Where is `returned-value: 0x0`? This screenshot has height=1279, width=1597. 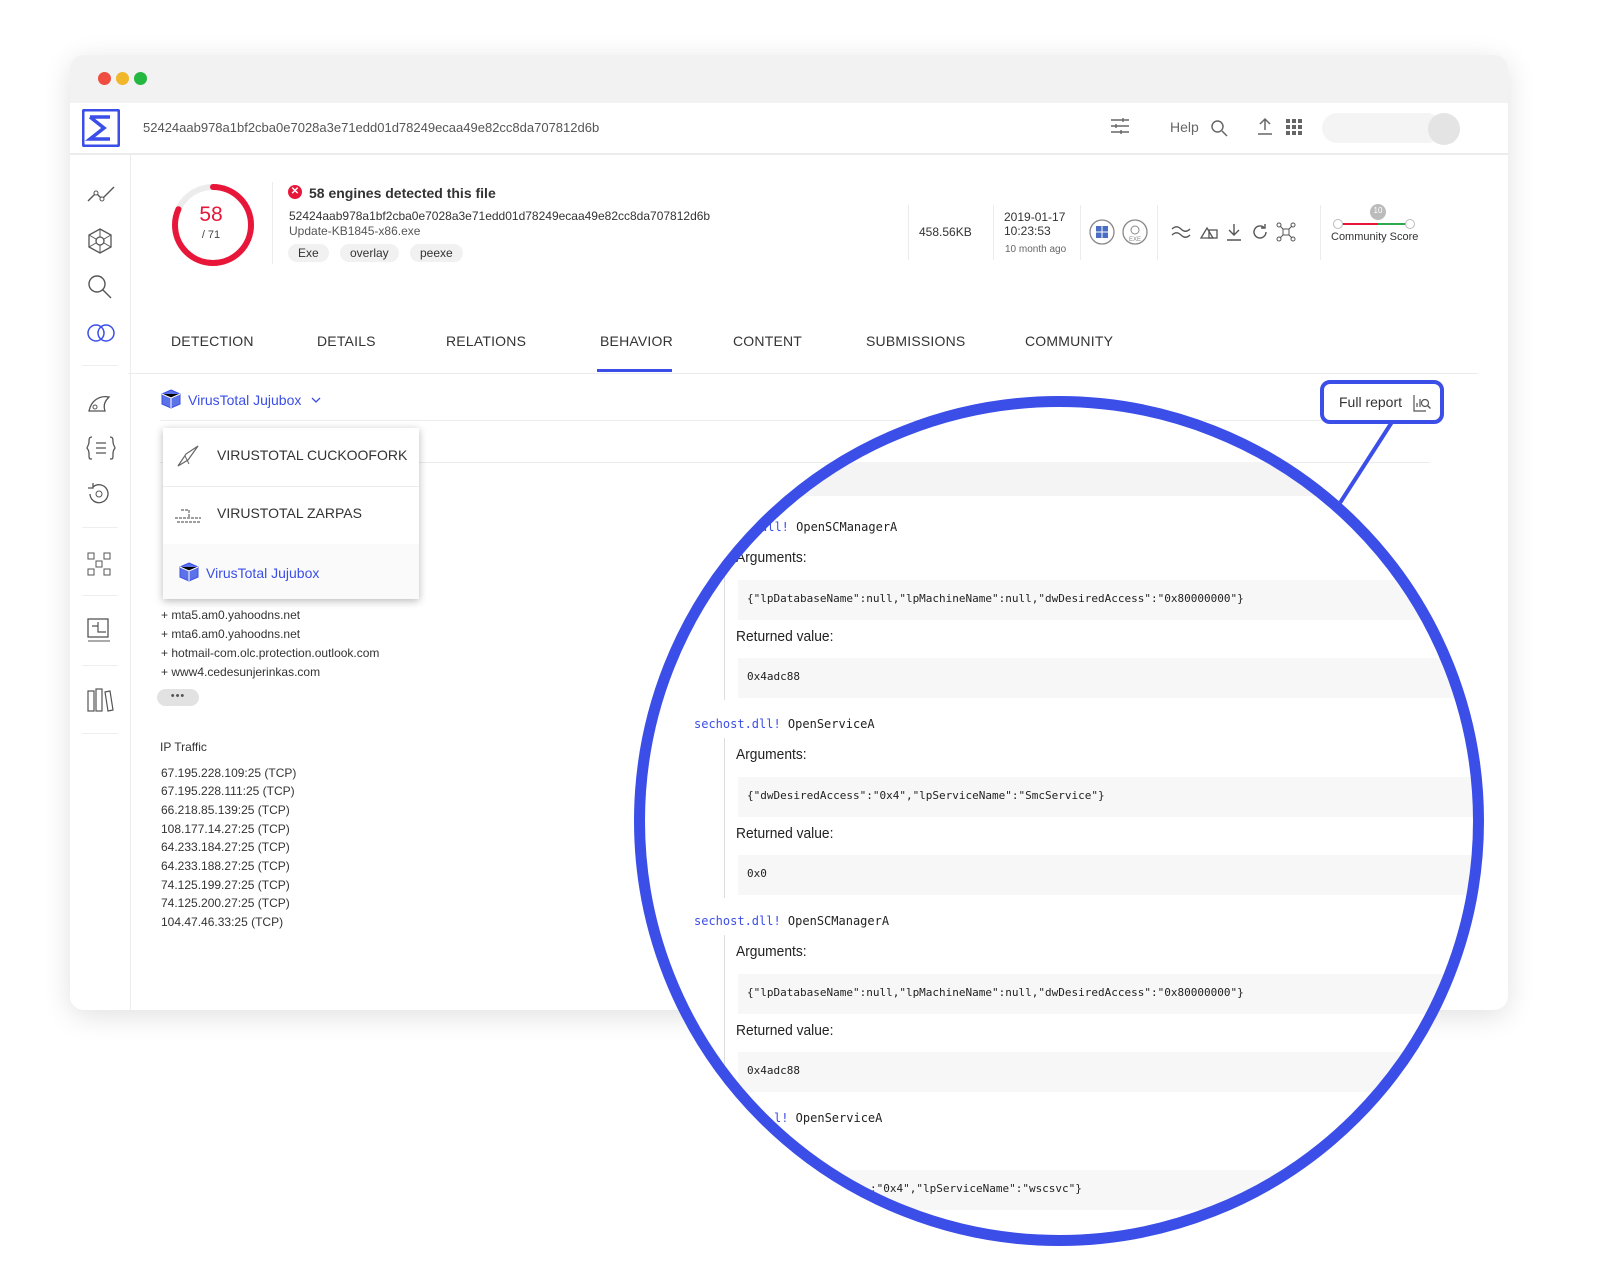
returned-value: 0x0 is located at coordinates (757, 873).